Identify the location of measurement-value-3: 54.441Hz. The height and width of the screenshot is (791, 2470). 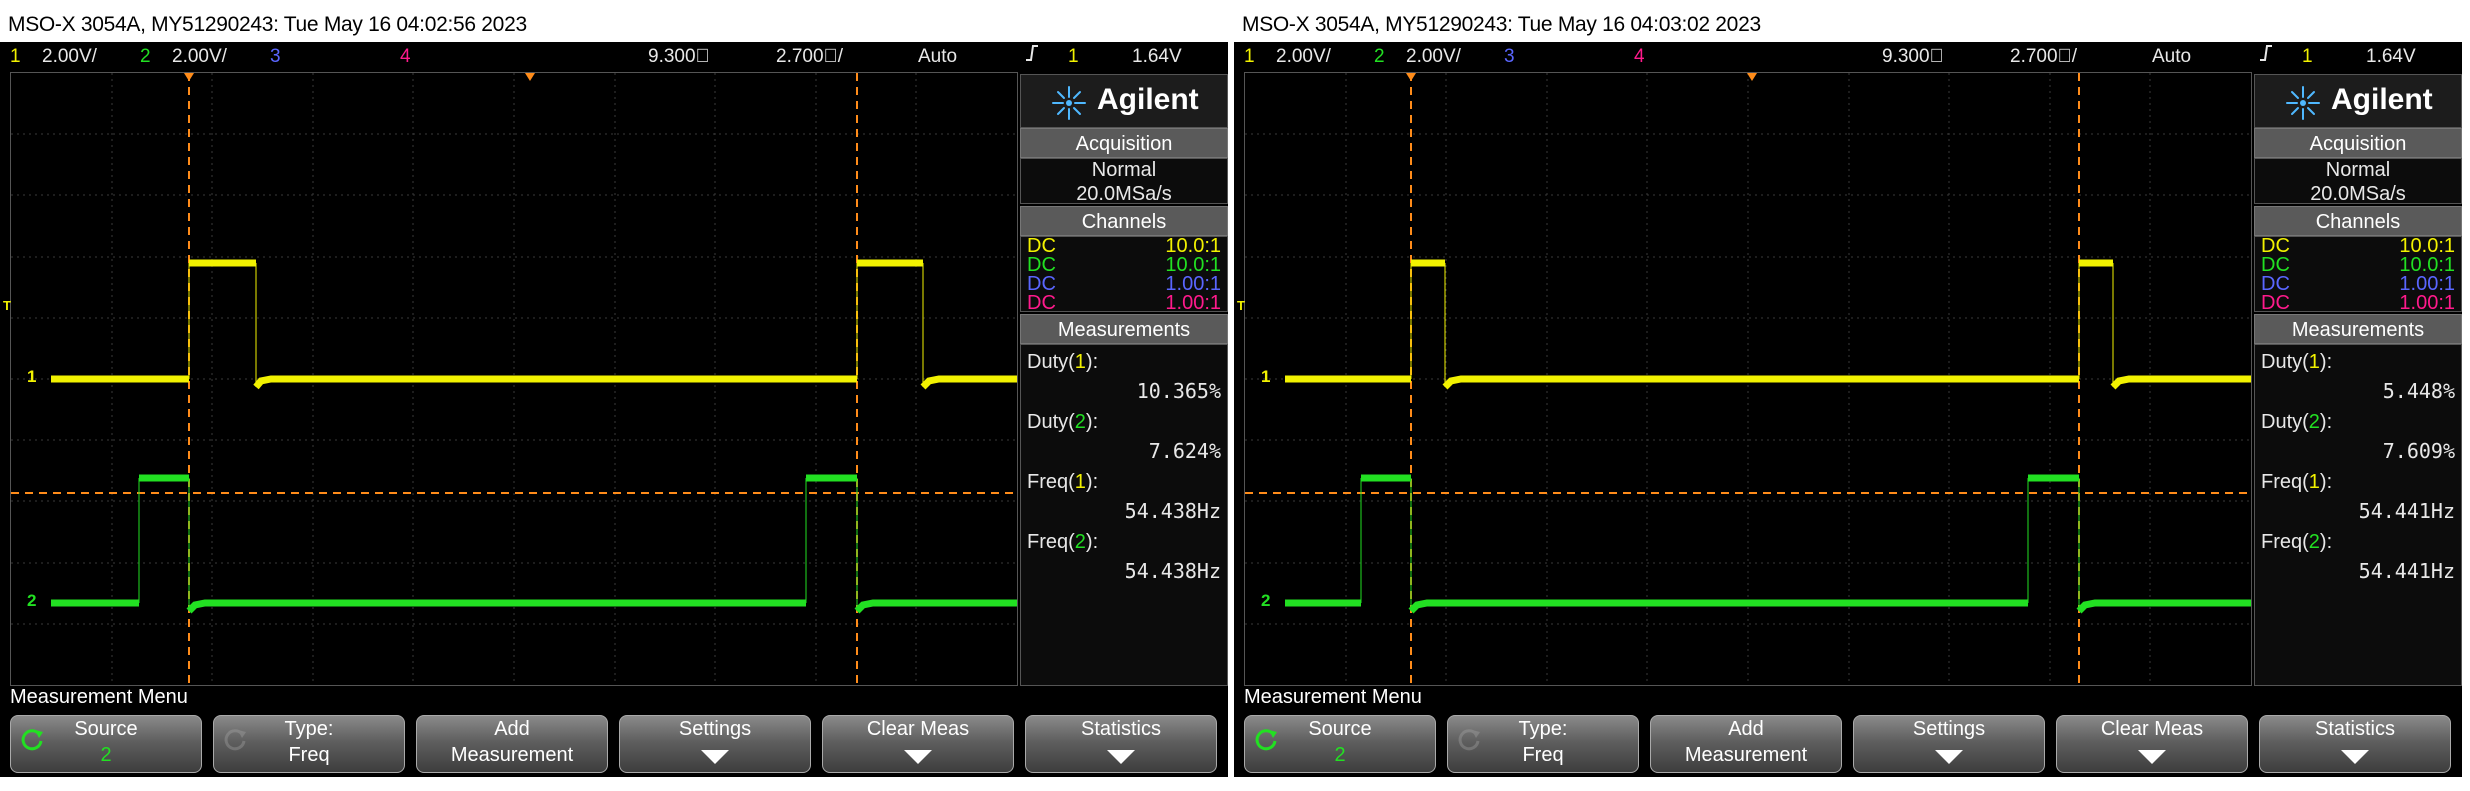
(2406, 511).